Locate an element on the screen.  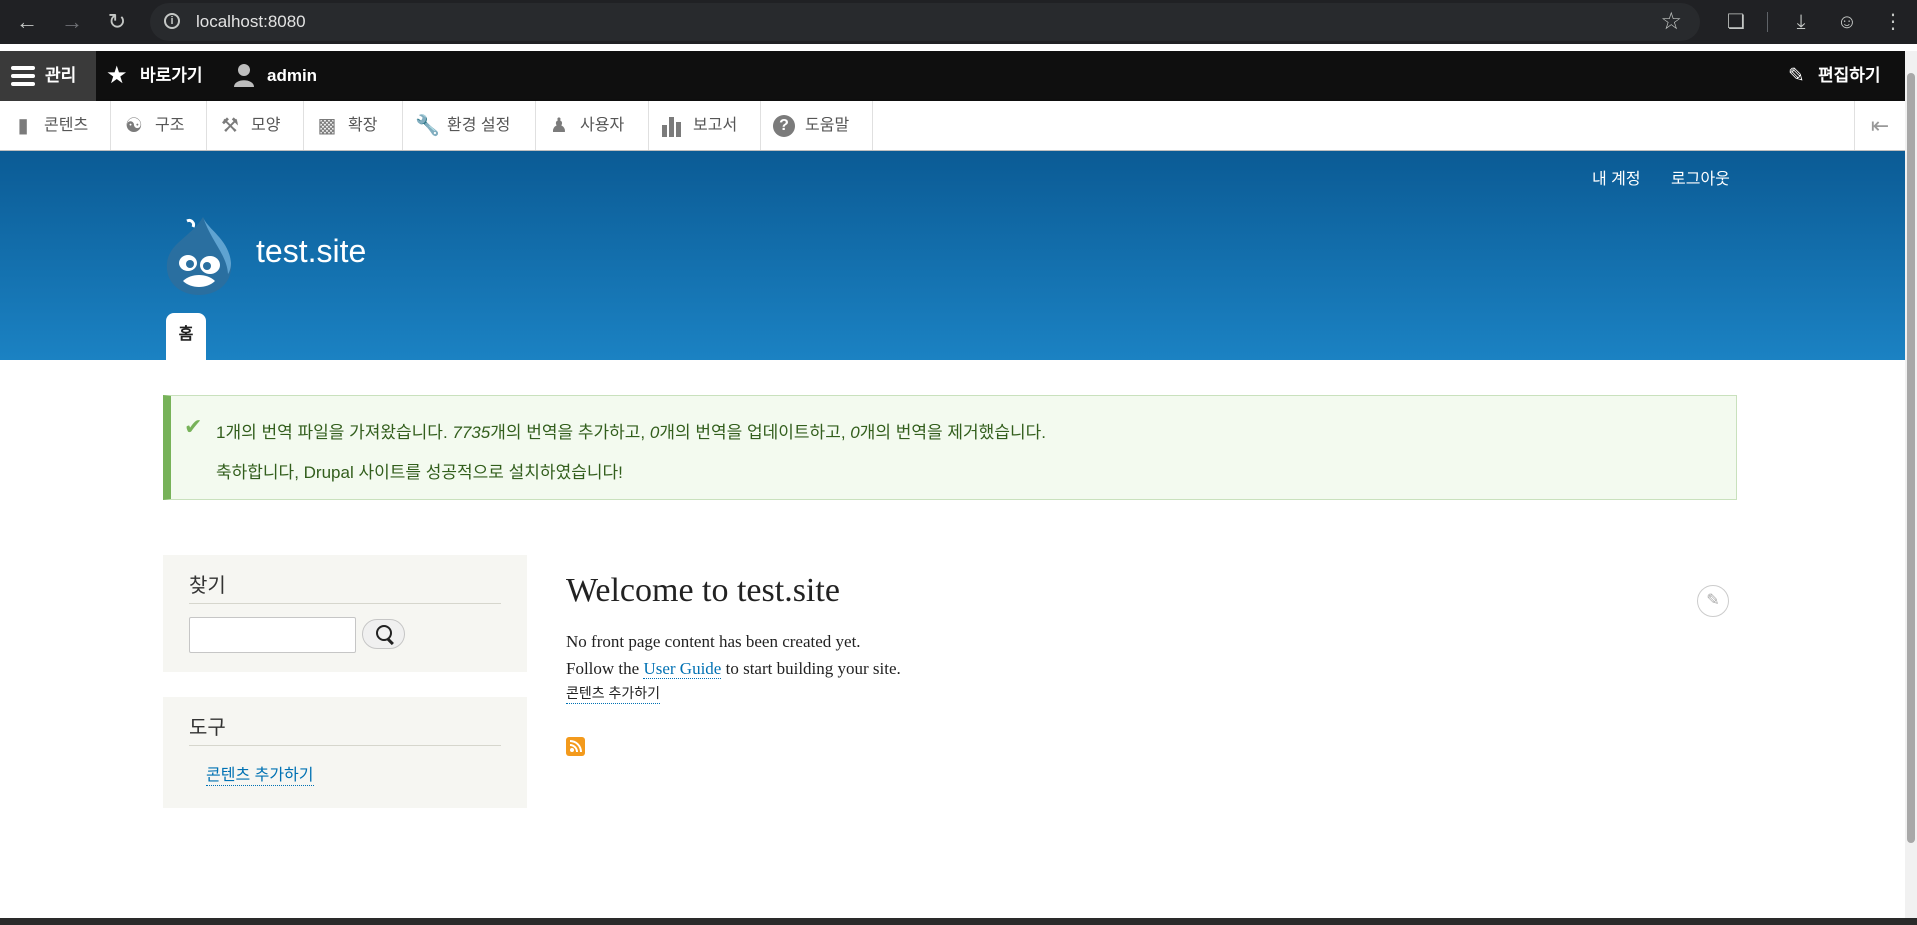
toolbar-edit-label: 편집하기 is located at coordinates (1849, 75).